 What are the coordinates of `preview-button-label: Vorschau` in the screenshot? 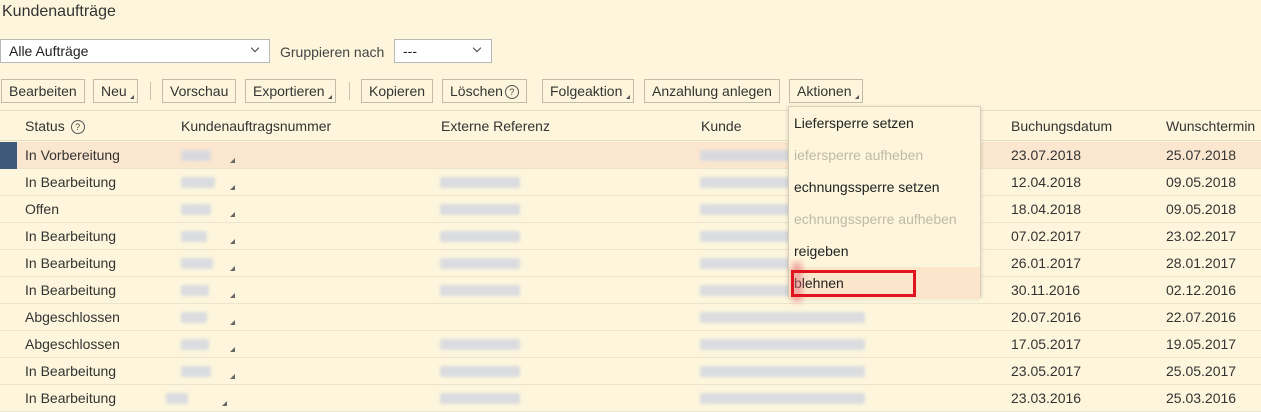 It's located at (199, 91).